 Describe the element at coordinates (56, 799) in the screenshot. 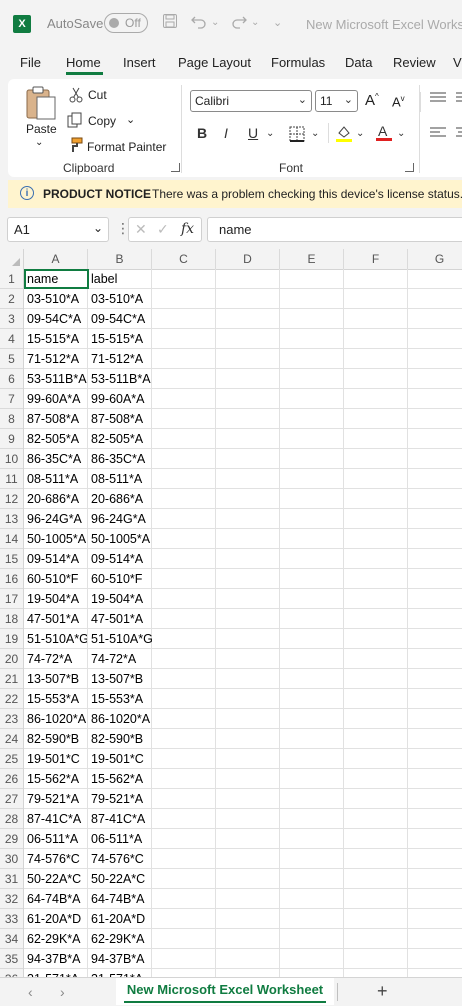

I see `cell-a: 79-521*A` at that location.